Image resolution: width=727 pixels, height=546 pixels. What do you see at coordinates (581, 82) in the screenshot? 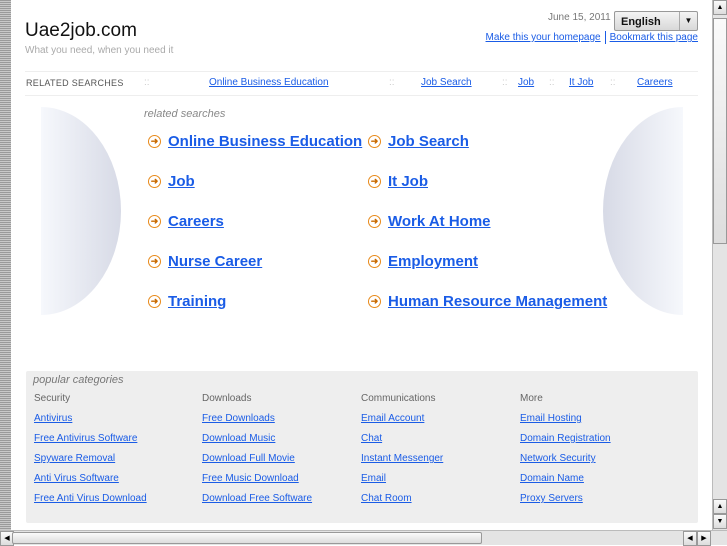
I see `related-bar-link: It Job` at bounding box center [581, 82].